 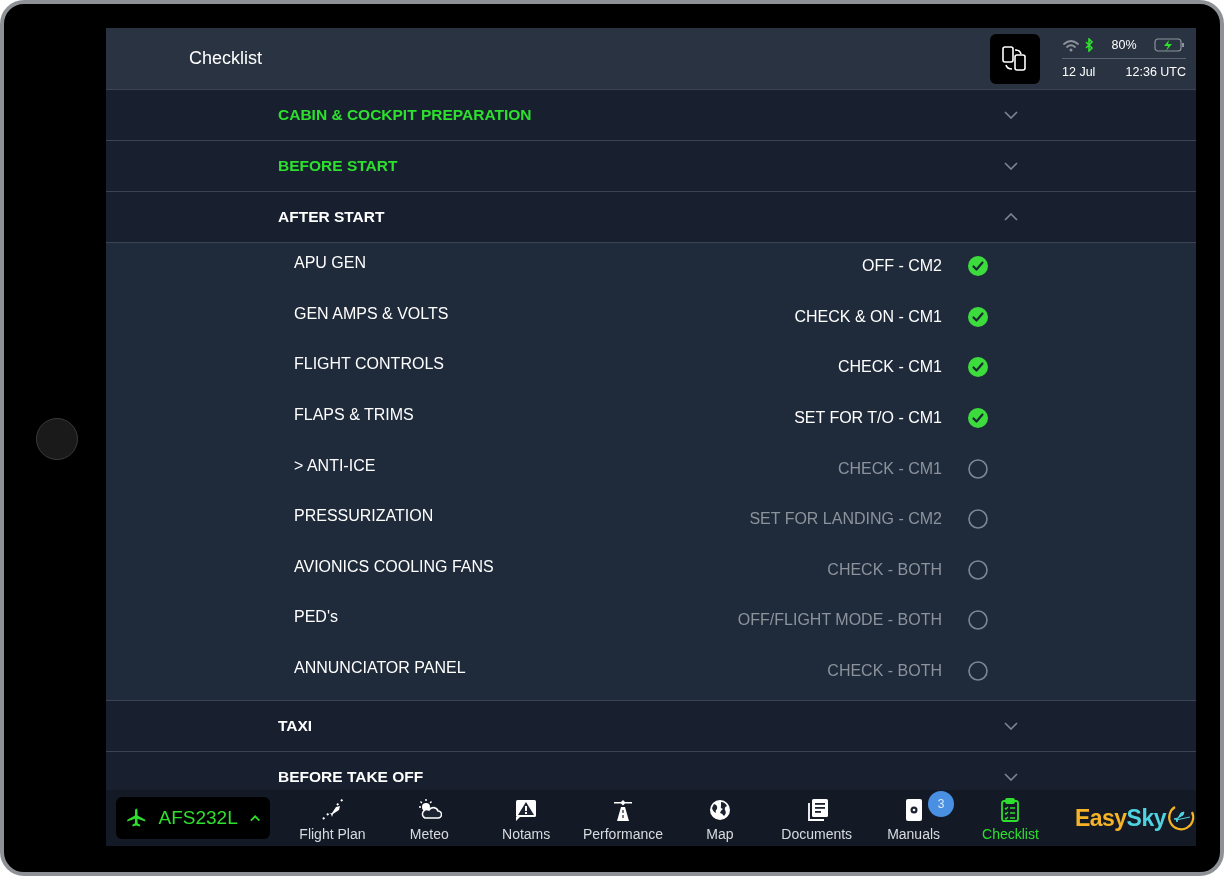 What do you see at coordinates (1155, 72) in the screenshot?
I see `time-label: 12:36 UTC` at bounding box center [1155, 72].